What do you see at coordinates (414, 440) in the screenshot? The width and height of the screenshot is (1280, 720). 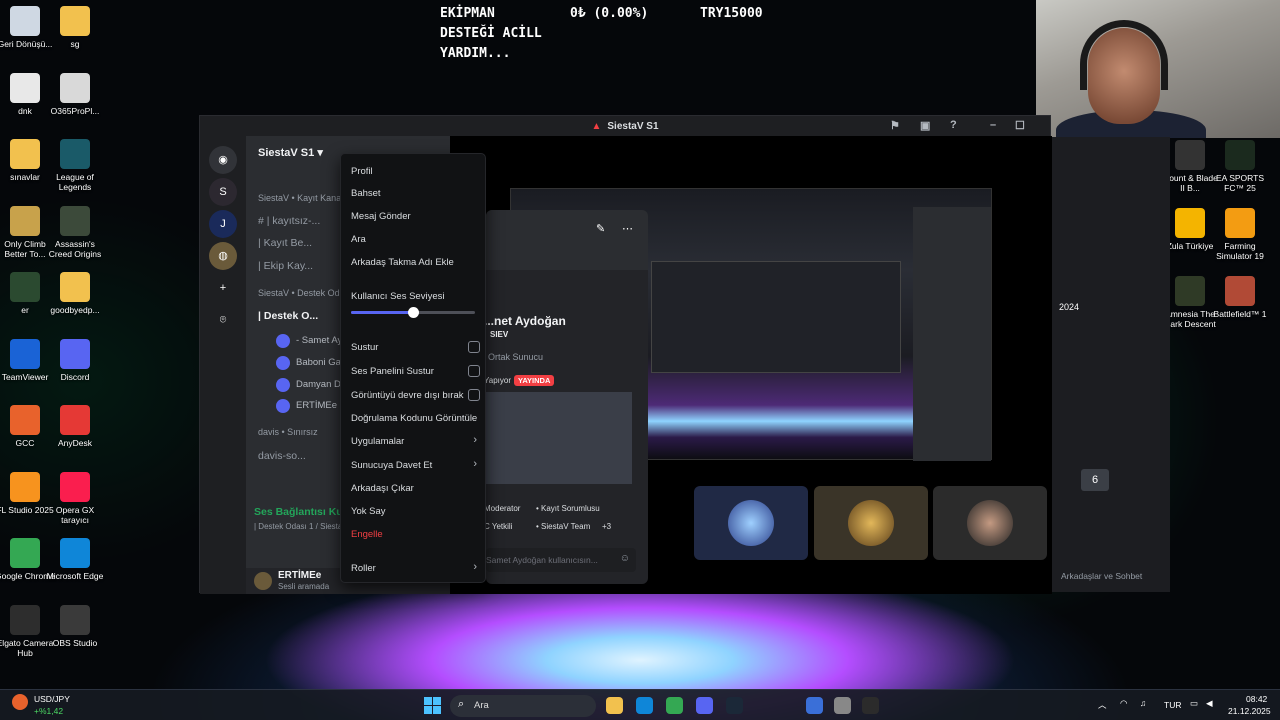 I see `menu-item-submenu: Uygulamalar ›` at bounding box center [414, 440].